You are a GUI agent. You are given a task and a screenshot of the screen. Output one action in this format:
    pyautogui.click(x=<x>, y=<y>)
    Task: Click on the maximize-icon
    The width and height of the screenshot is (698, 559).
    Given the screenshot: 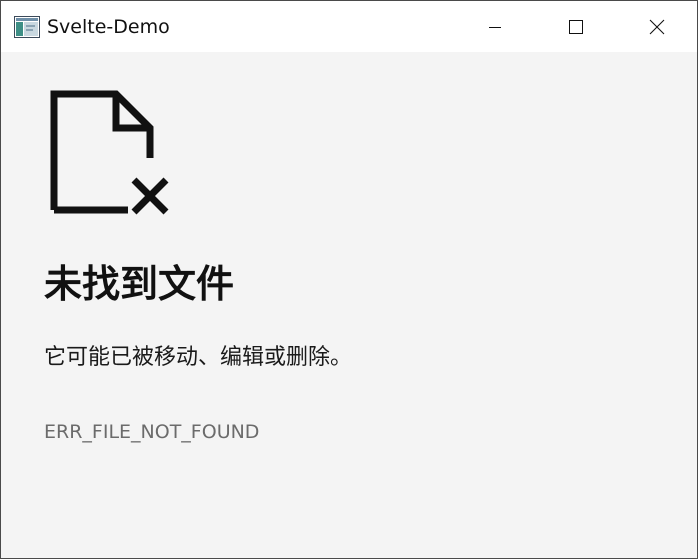 What is the action you would take?
    pyautogui.click(x=576, y=26)
    